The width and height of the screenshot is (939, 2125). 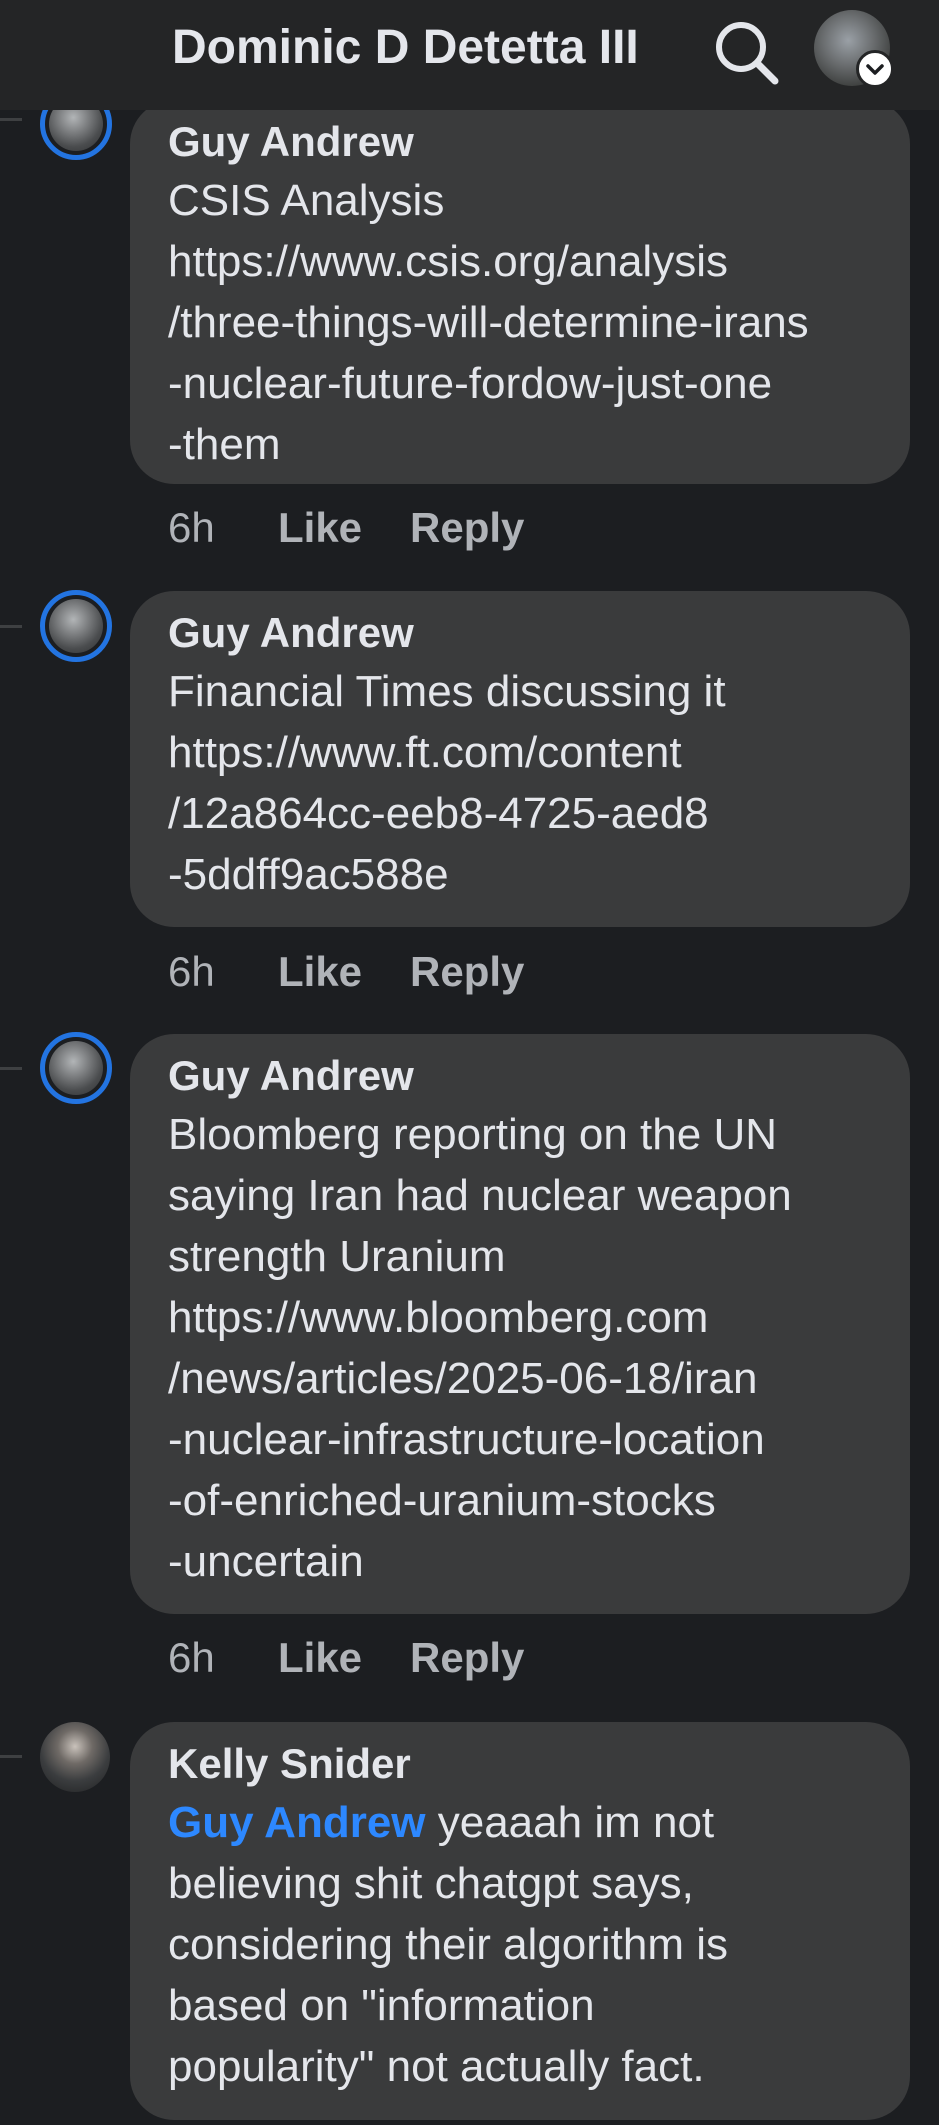 I want to click on search-button, so click(x=746, y=52).